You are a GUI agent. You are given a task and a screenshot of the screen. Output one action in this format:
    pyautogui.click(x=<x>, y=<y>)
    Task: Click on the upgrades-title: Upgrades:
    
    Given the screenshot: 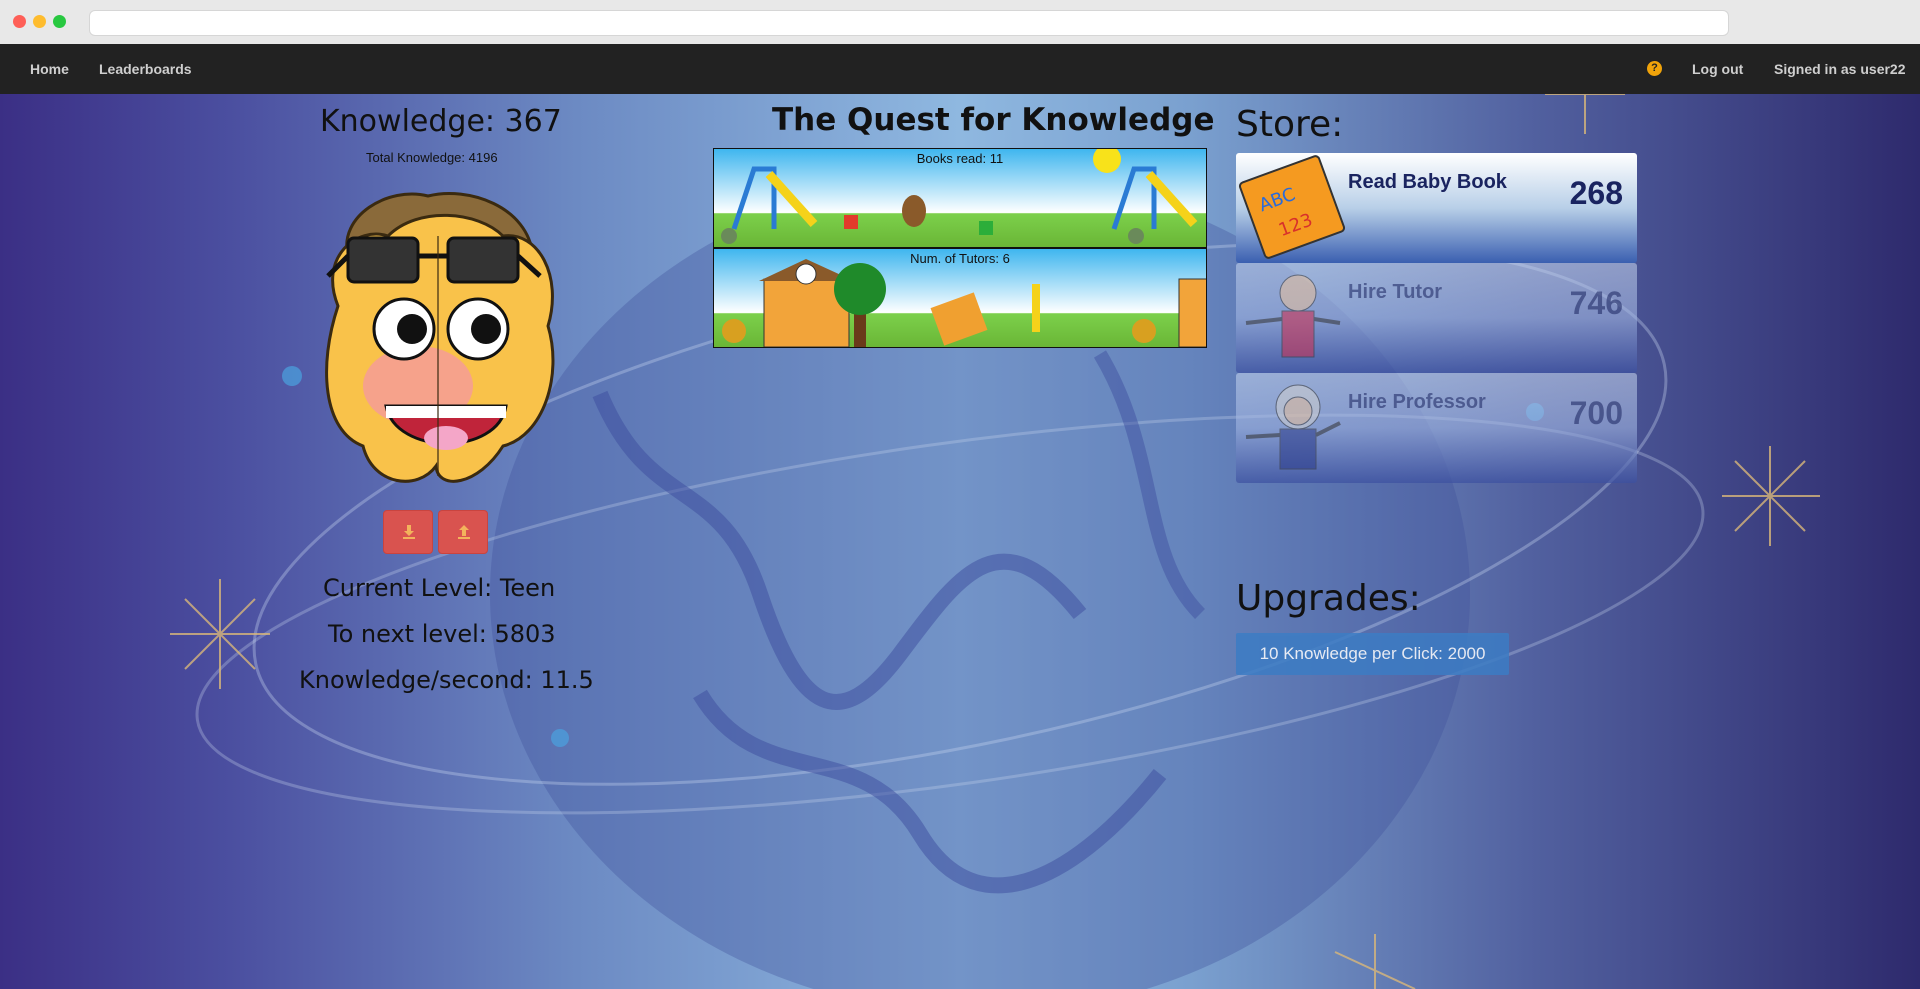 What is the action you would take?
    pyautogui.click(x=1328, y=598)
    